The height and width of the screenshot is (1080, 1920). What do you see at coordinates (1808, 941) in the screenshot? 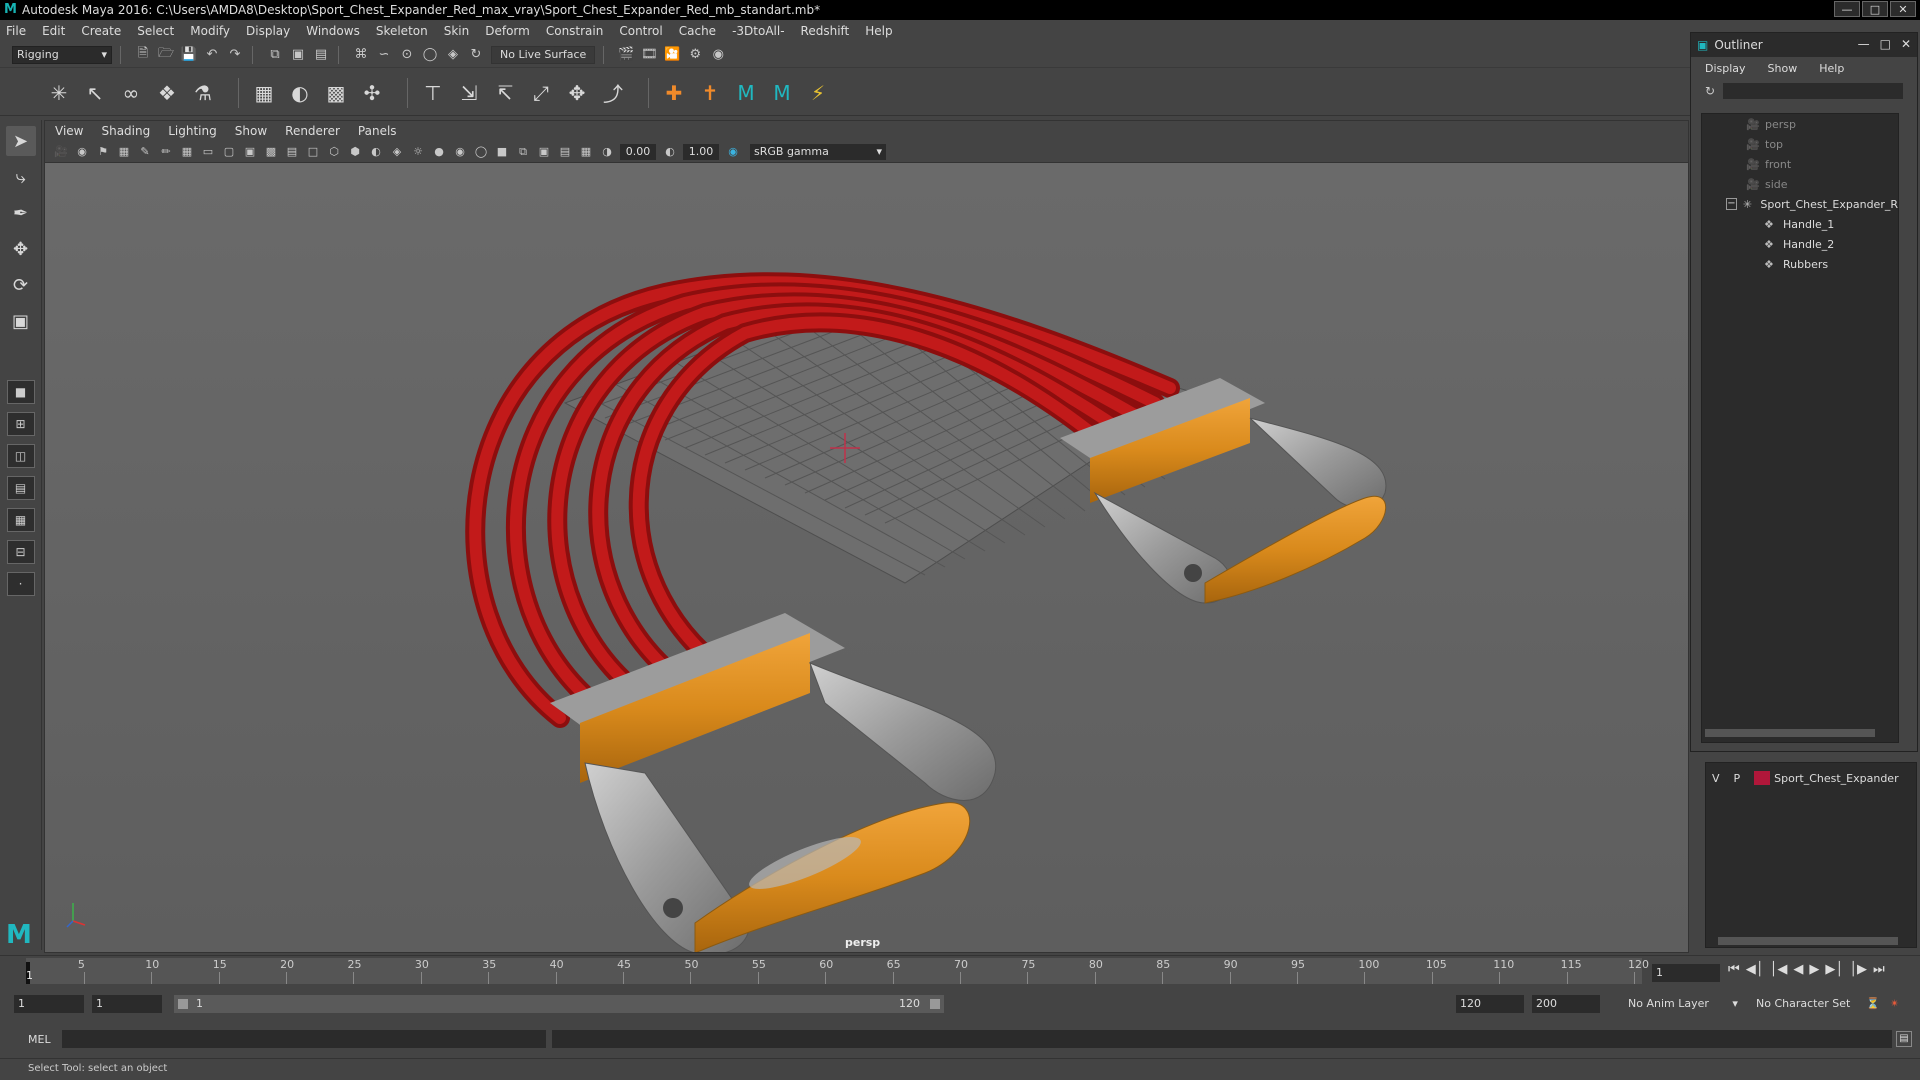
I see `layer-horizontal-scrollbar` at bounding box center [1808, 941].